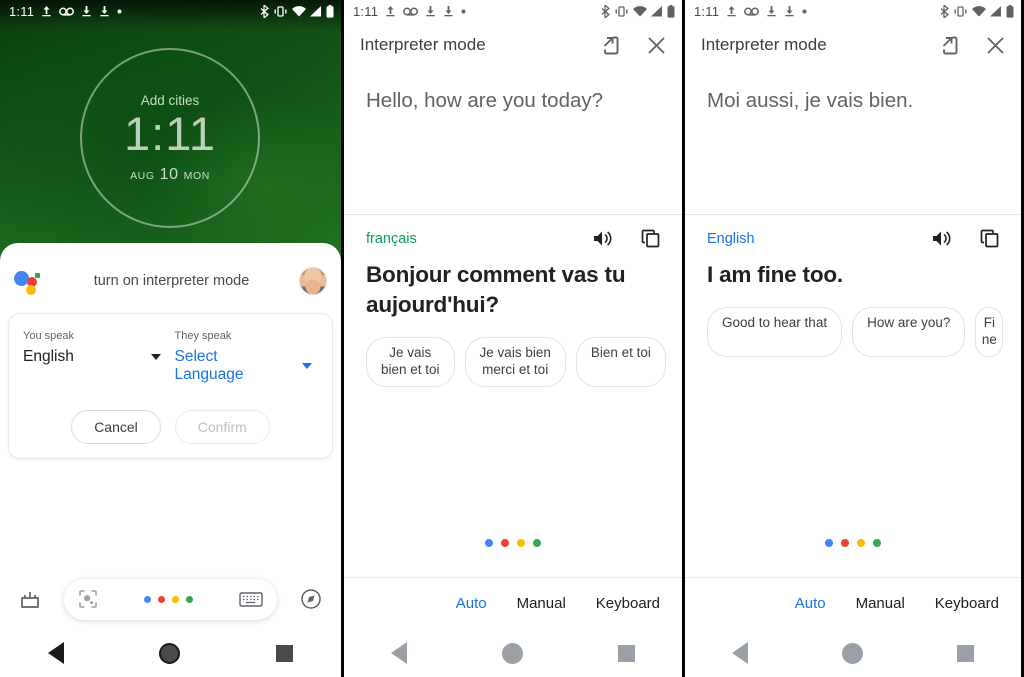  What do you see at coordinates (995, 10) in the screenshot?
I see `signal-icon` at bounding box center [995, 10].